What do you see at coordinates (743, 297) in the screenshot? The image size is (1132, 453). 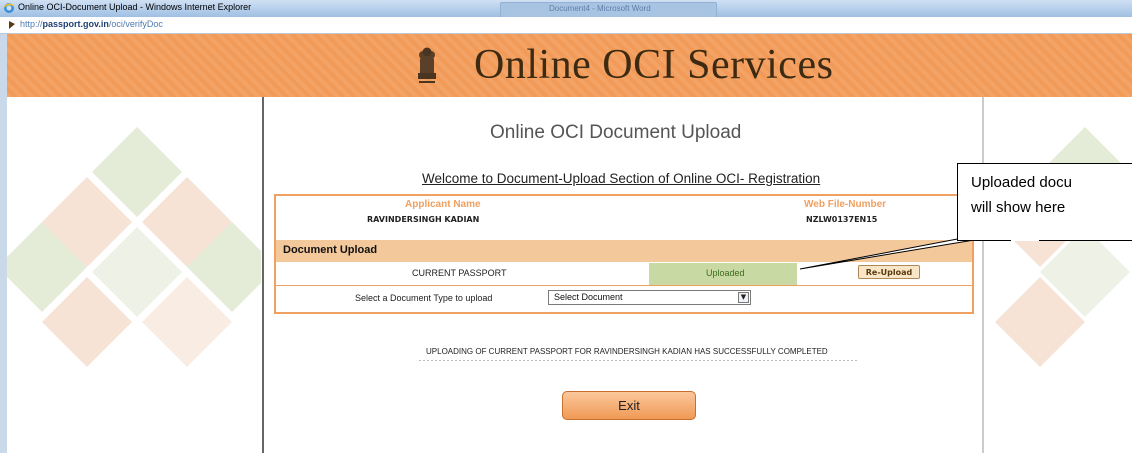 I see `chevron-down-icon: ▼` at bounding box center [743, 297].